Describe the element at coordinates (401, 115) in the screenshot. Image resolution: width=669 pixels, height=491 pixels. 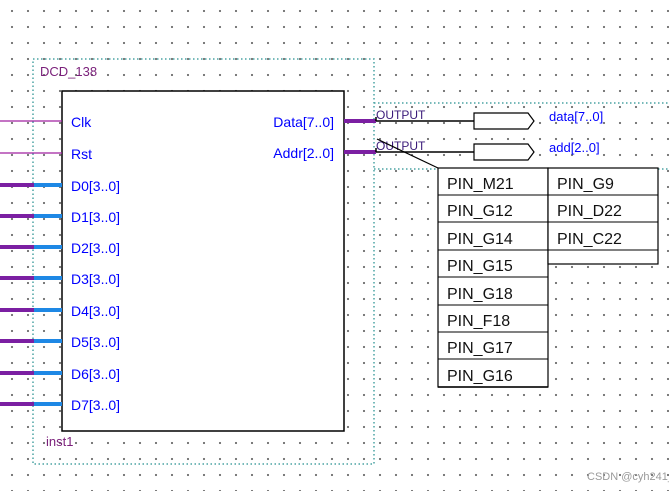
I see `output-type-label-1: OUTPUT` at that location.